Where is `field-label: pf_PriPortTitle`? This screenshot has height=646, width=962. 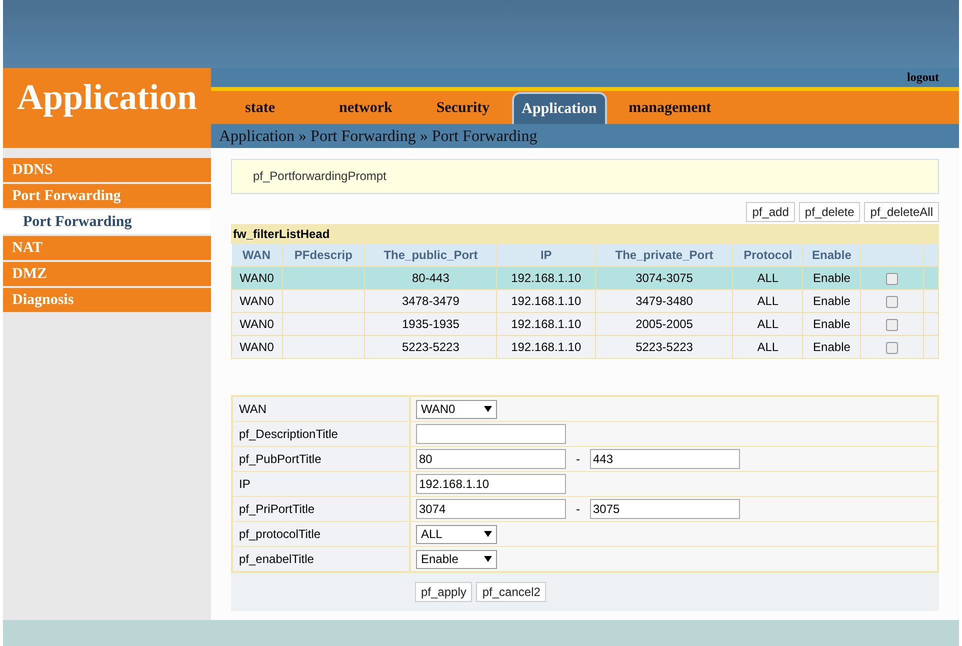 field-label: pf_PriPortTitle is located at coordinates (322, 509).